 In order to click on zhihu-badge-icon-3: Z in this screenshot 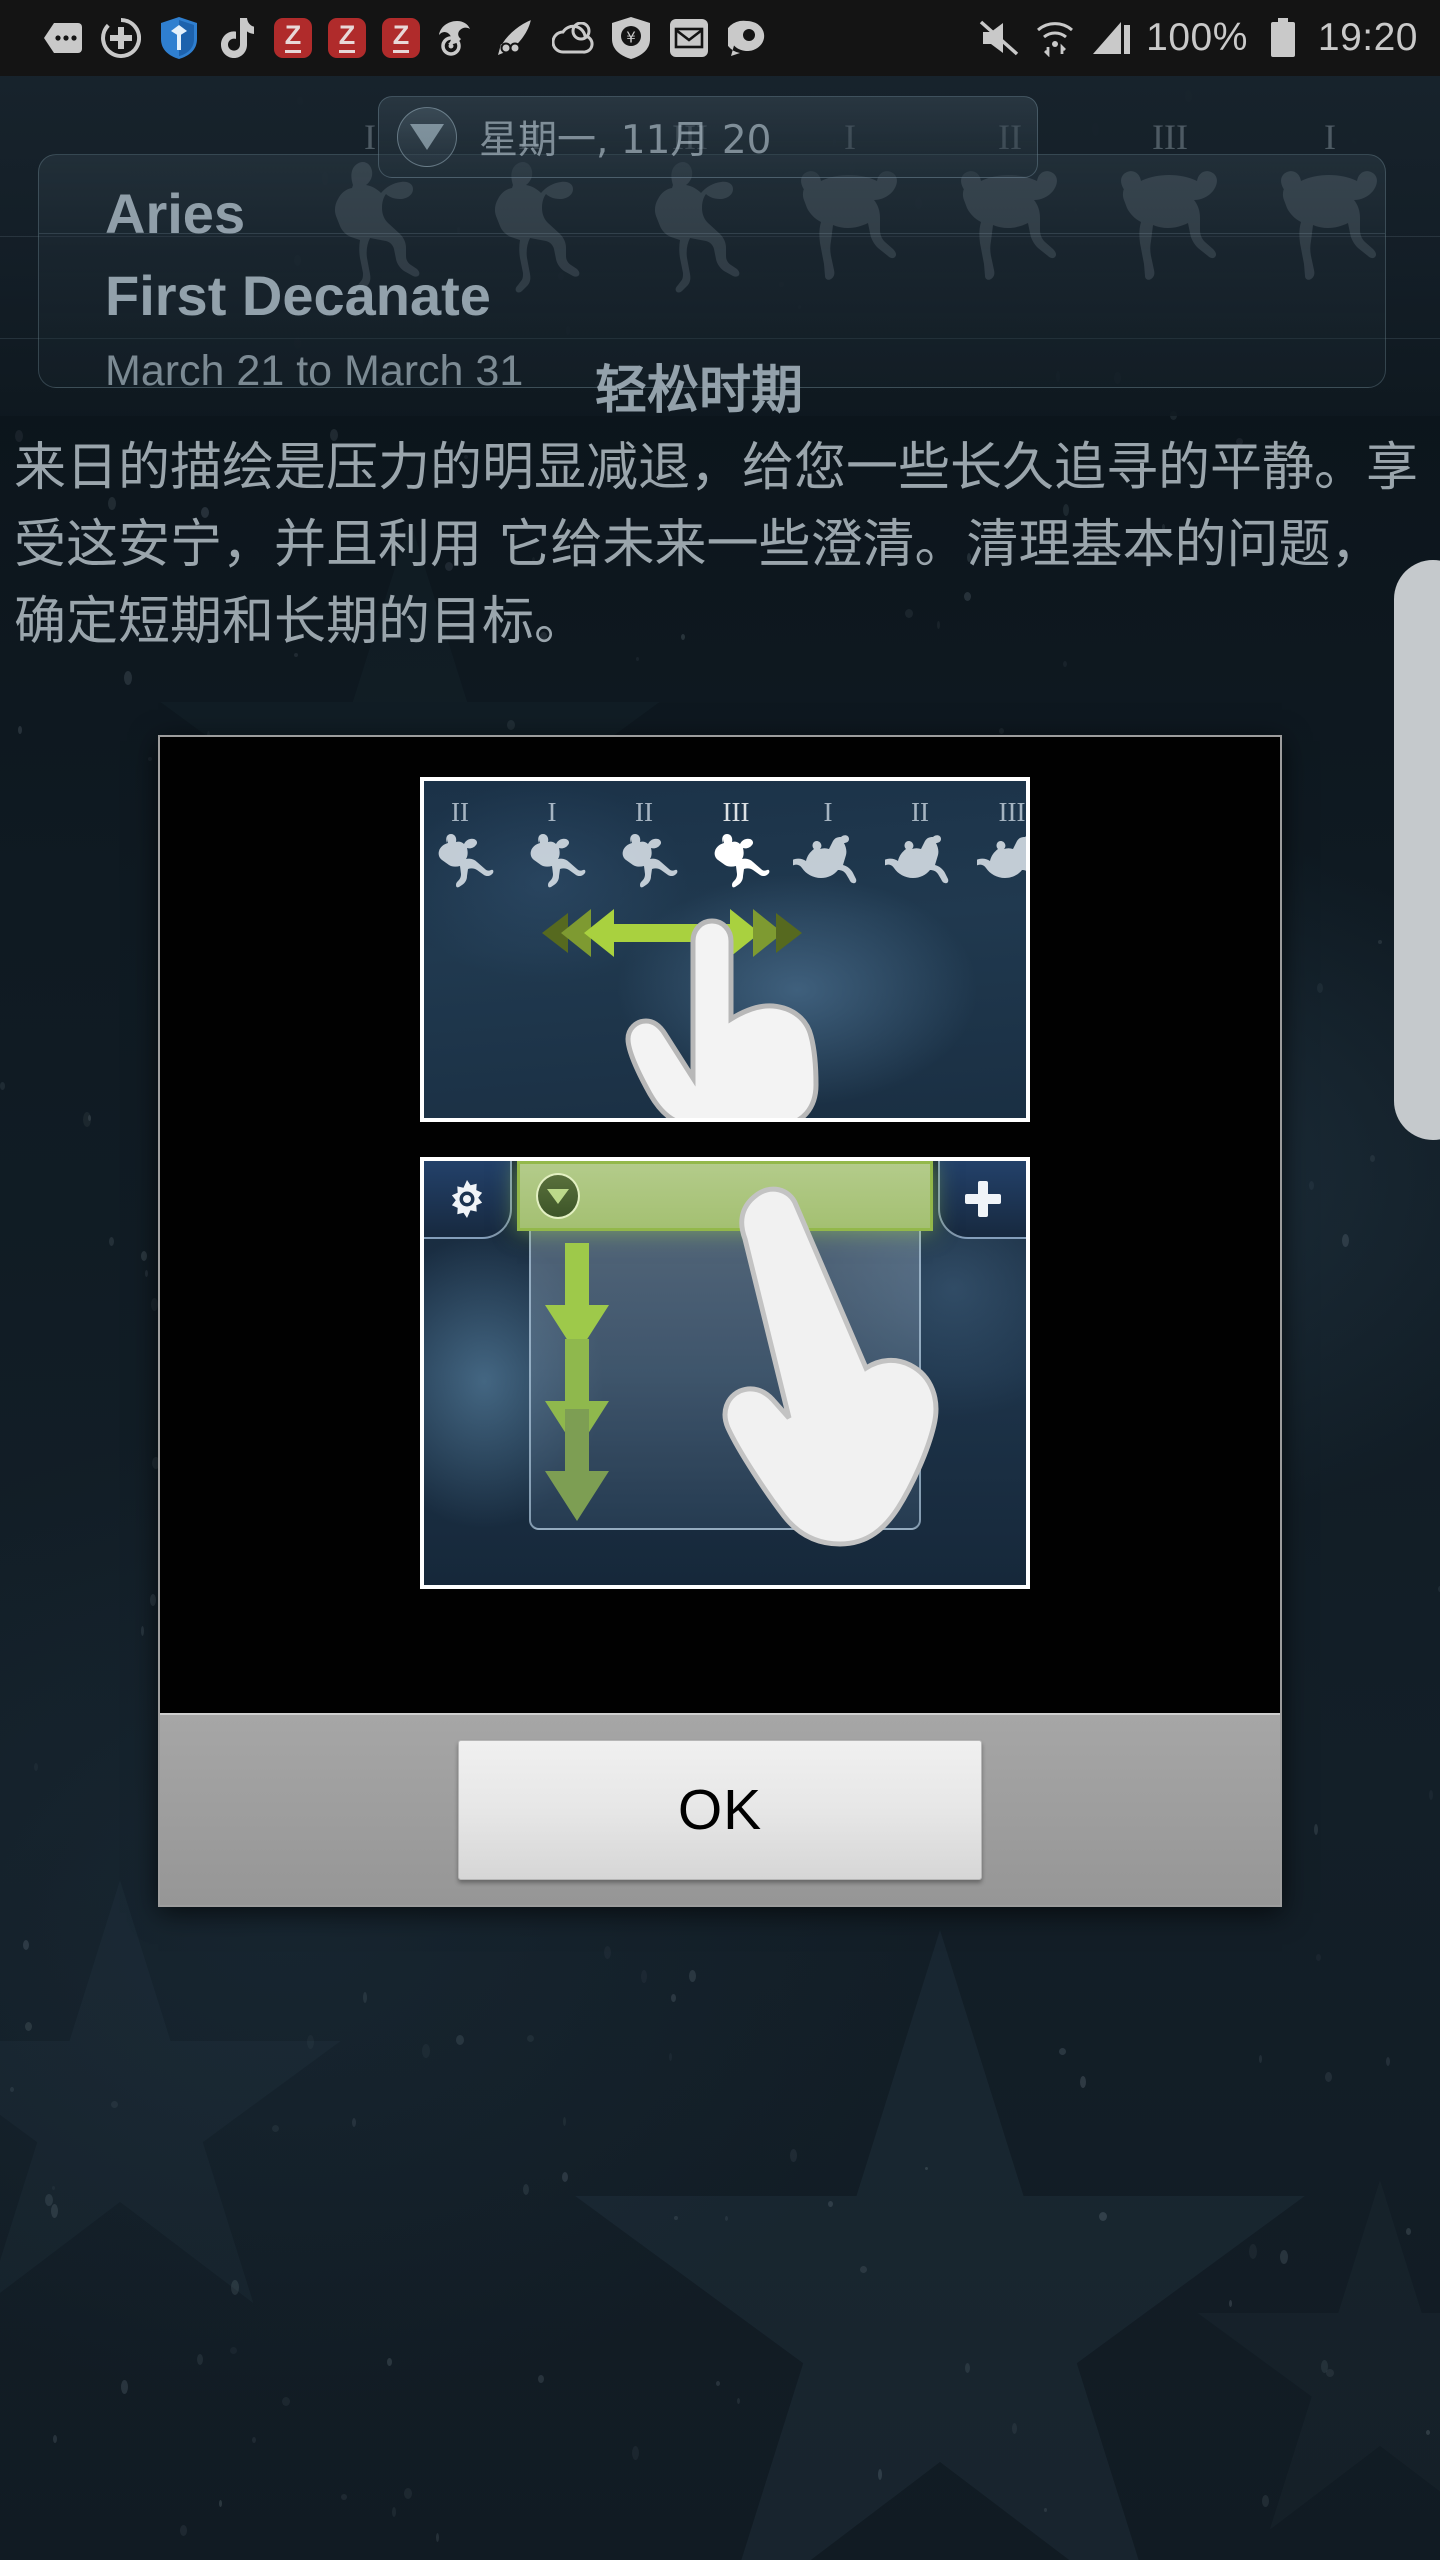, I will do `click(401, 38)`.